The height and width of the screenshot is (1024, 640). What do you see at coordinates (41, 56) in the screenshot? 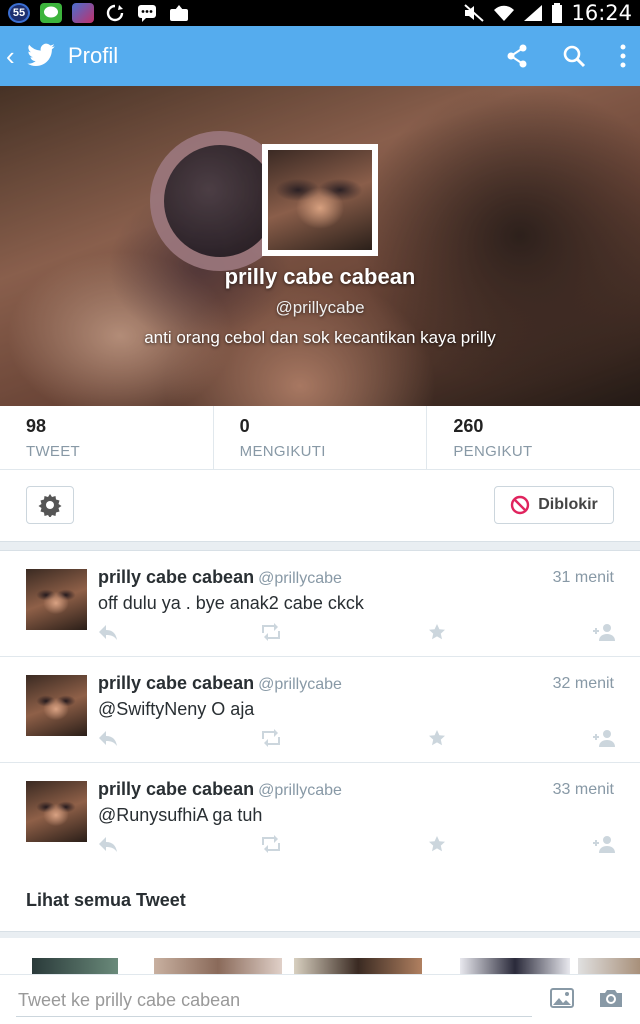
I see `twitter-bird-icon` at bounding box center [41, 56].